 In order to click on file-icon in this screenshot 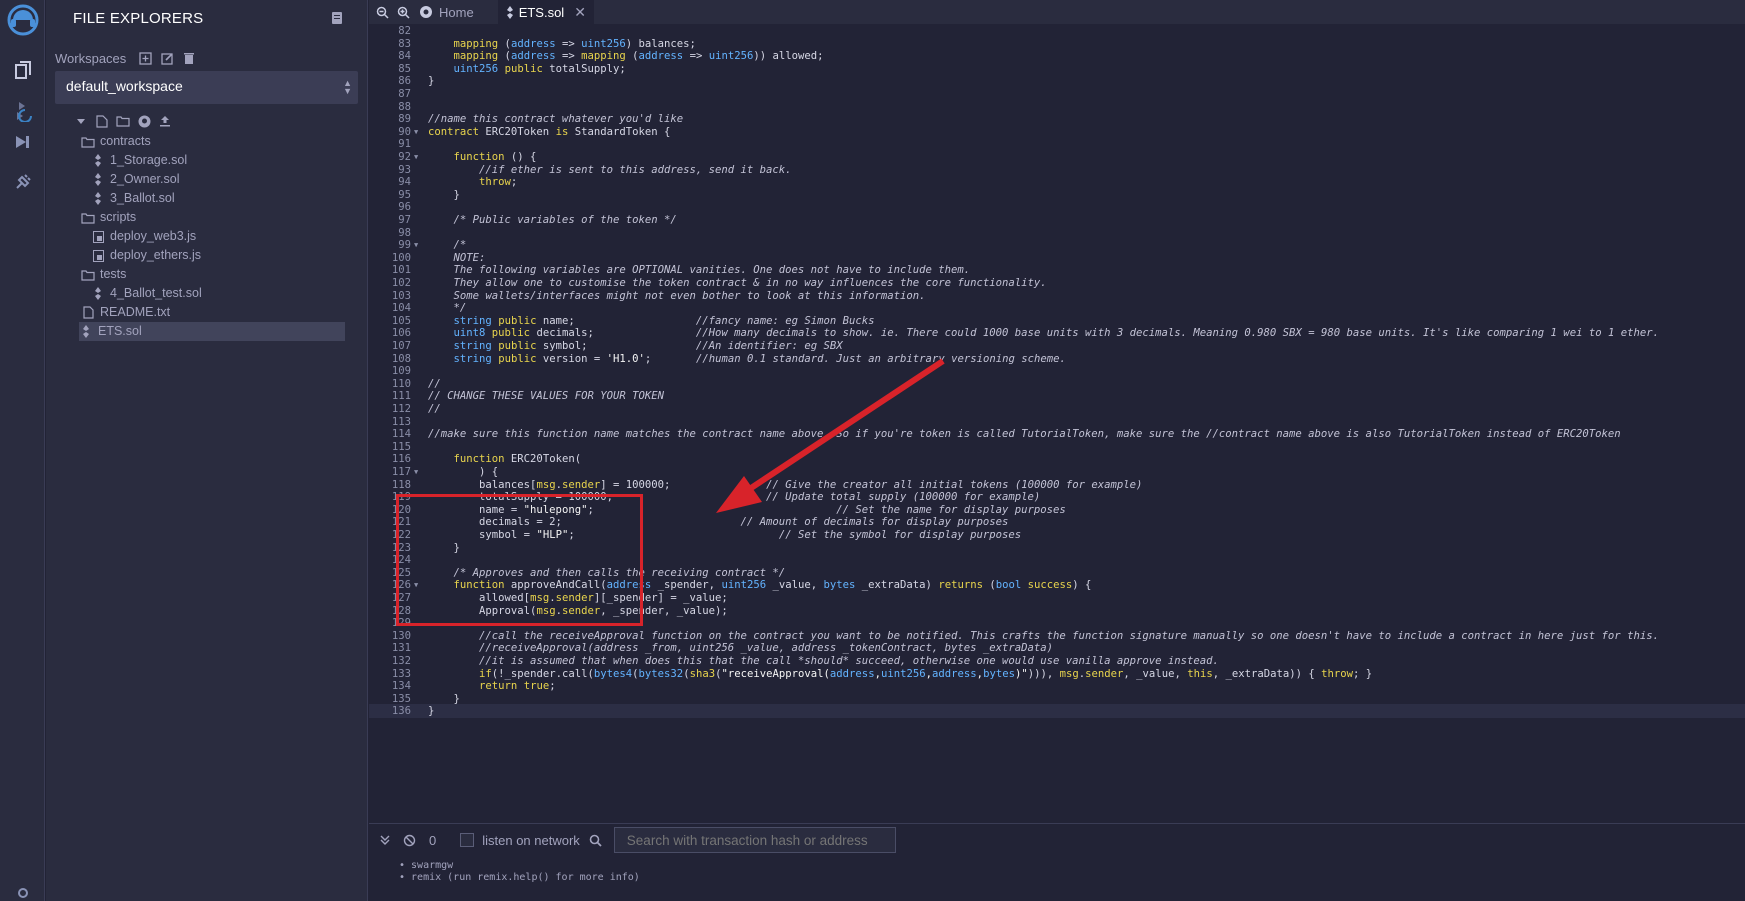, I will do `click(88, 313)`.